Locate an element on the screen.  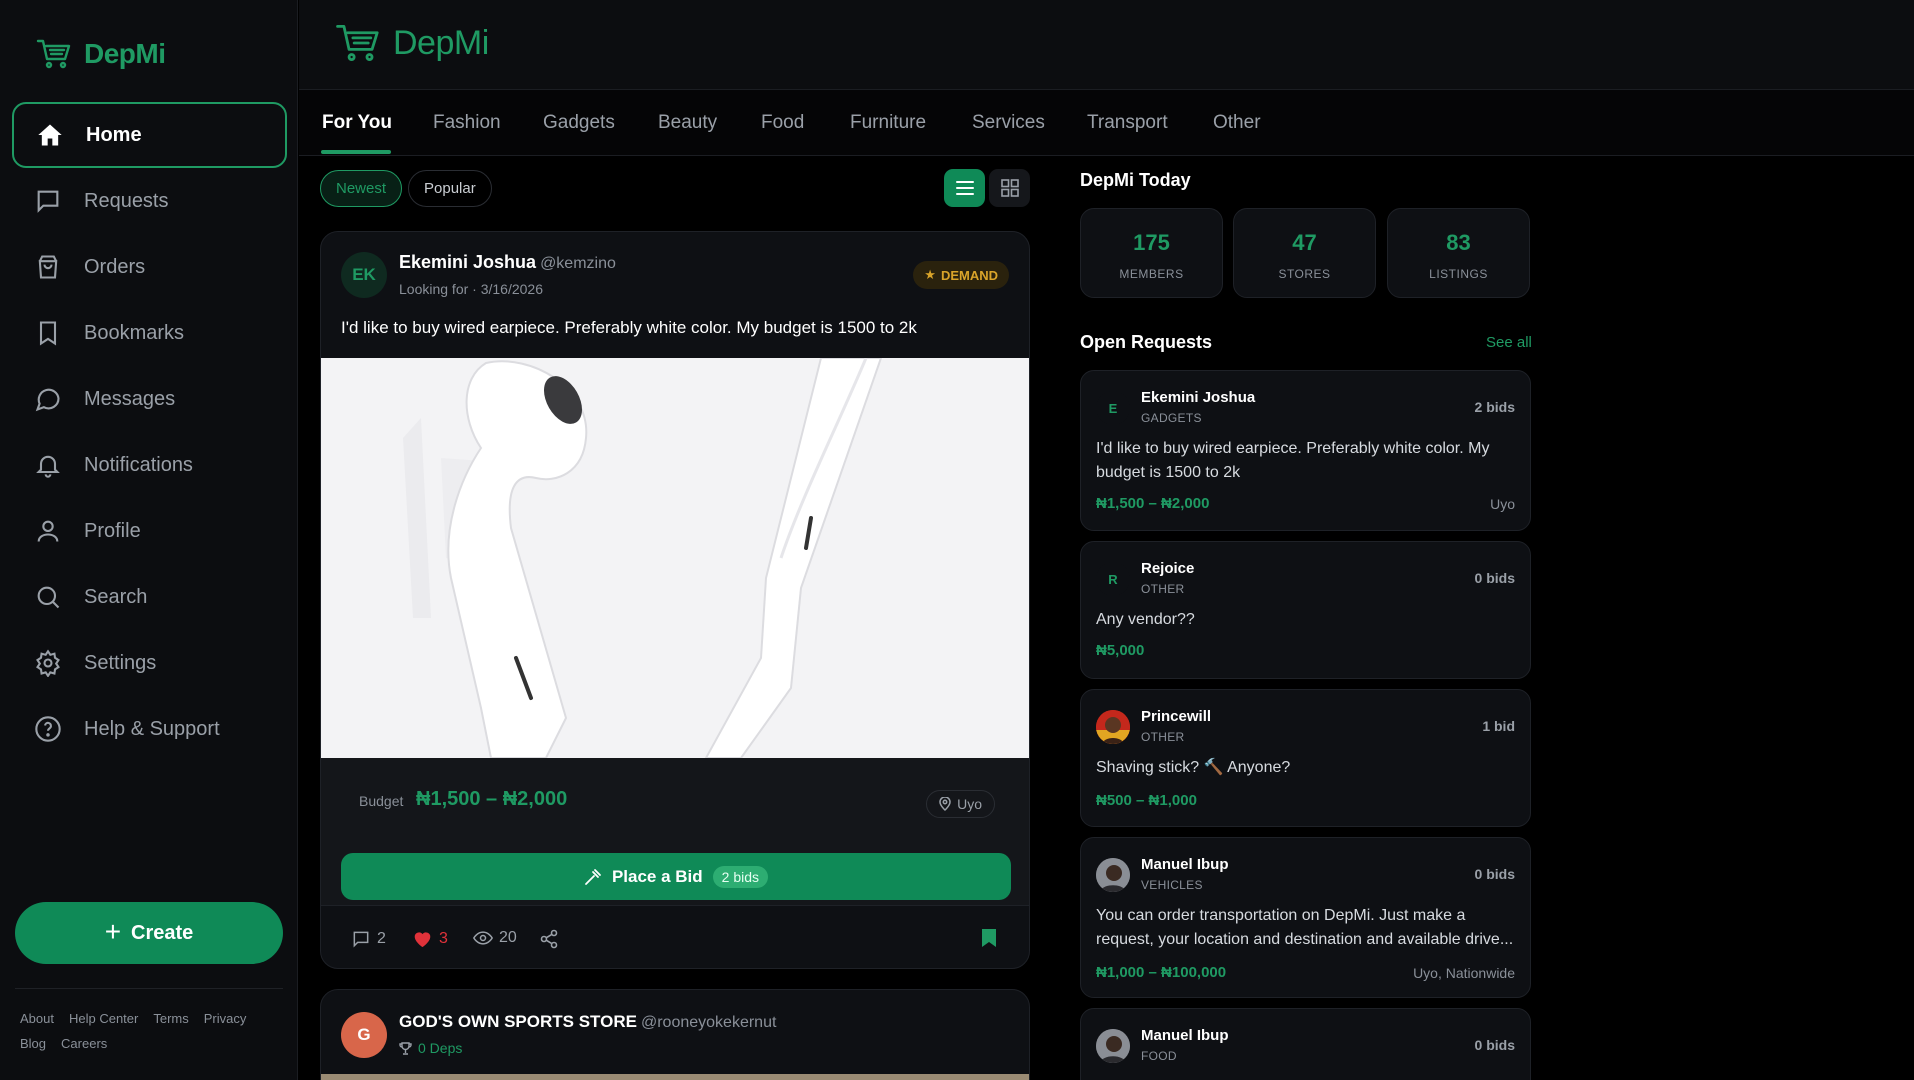
tab-gadgets: Gadgets is located at coordinates (579, 123).